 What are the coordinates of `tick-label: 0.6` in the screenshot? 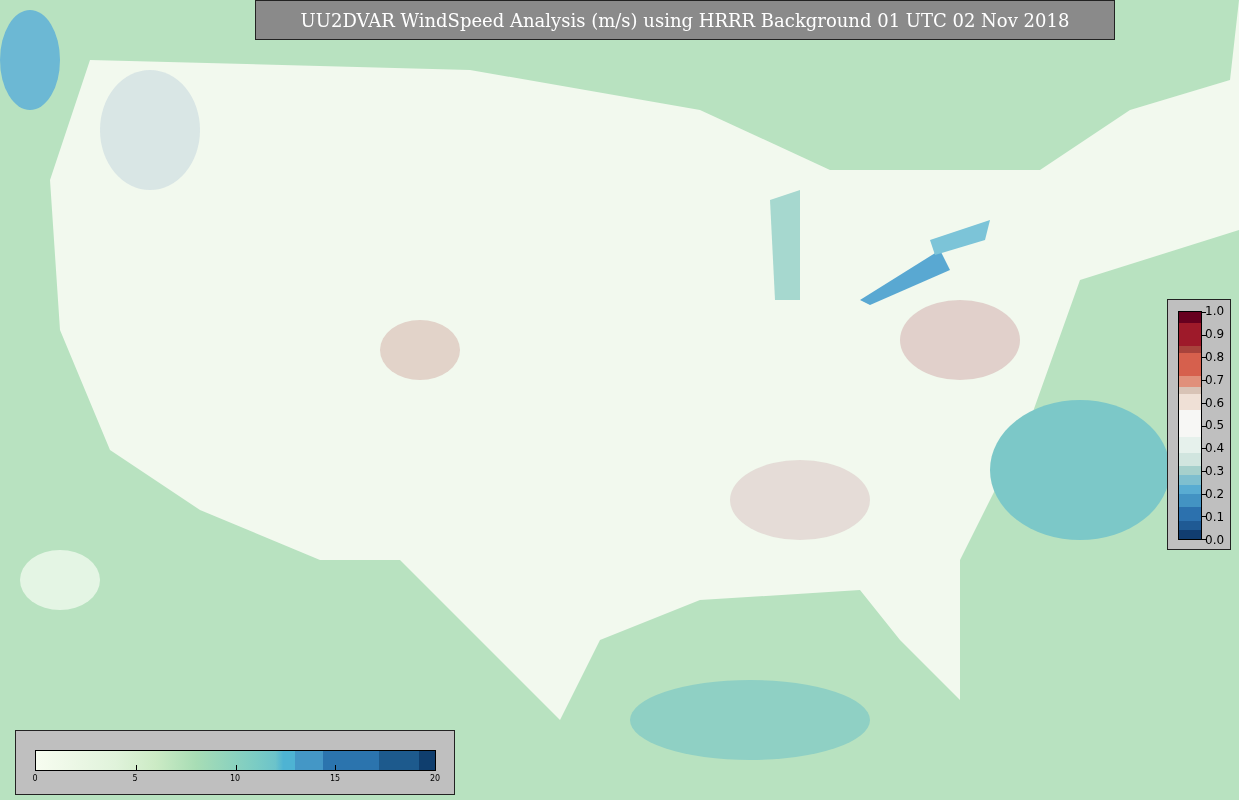 It's located at (1215, 402).